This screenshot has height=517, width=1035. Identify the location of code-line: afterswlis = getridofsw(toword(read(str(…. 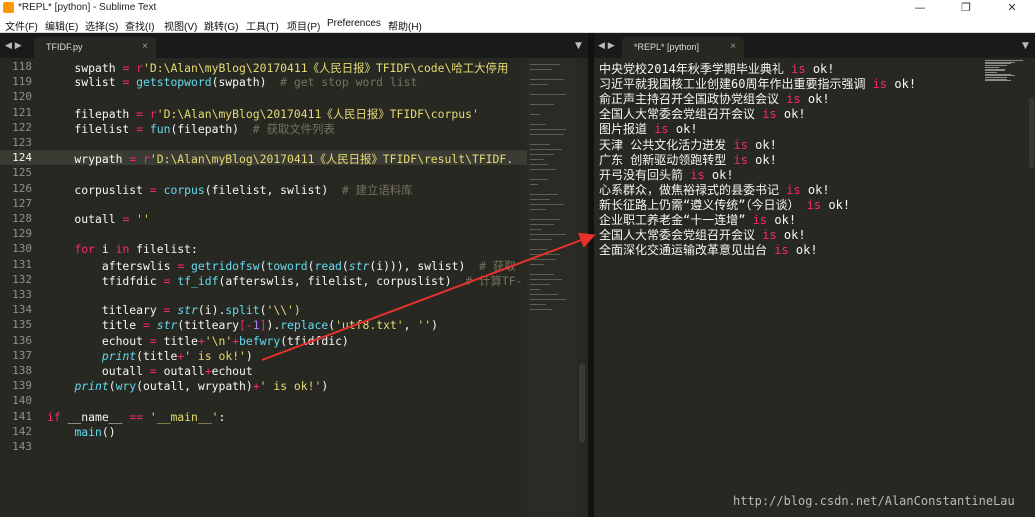
(281, 266).